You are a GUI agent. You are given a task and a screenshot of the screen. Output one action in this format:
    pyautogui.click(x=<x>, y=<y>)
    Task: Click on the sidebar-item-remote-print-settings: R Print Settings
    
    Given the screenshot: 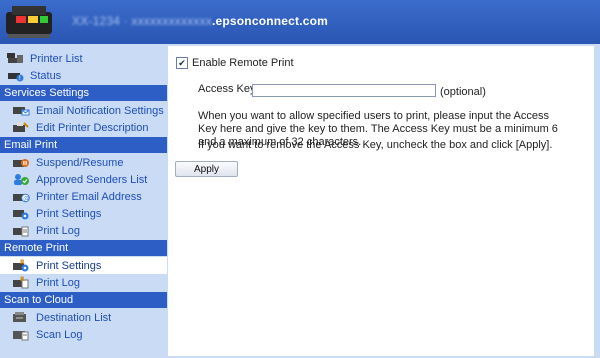 What is the action you would take?
    pyautogui.click(x=83, y=265)
    